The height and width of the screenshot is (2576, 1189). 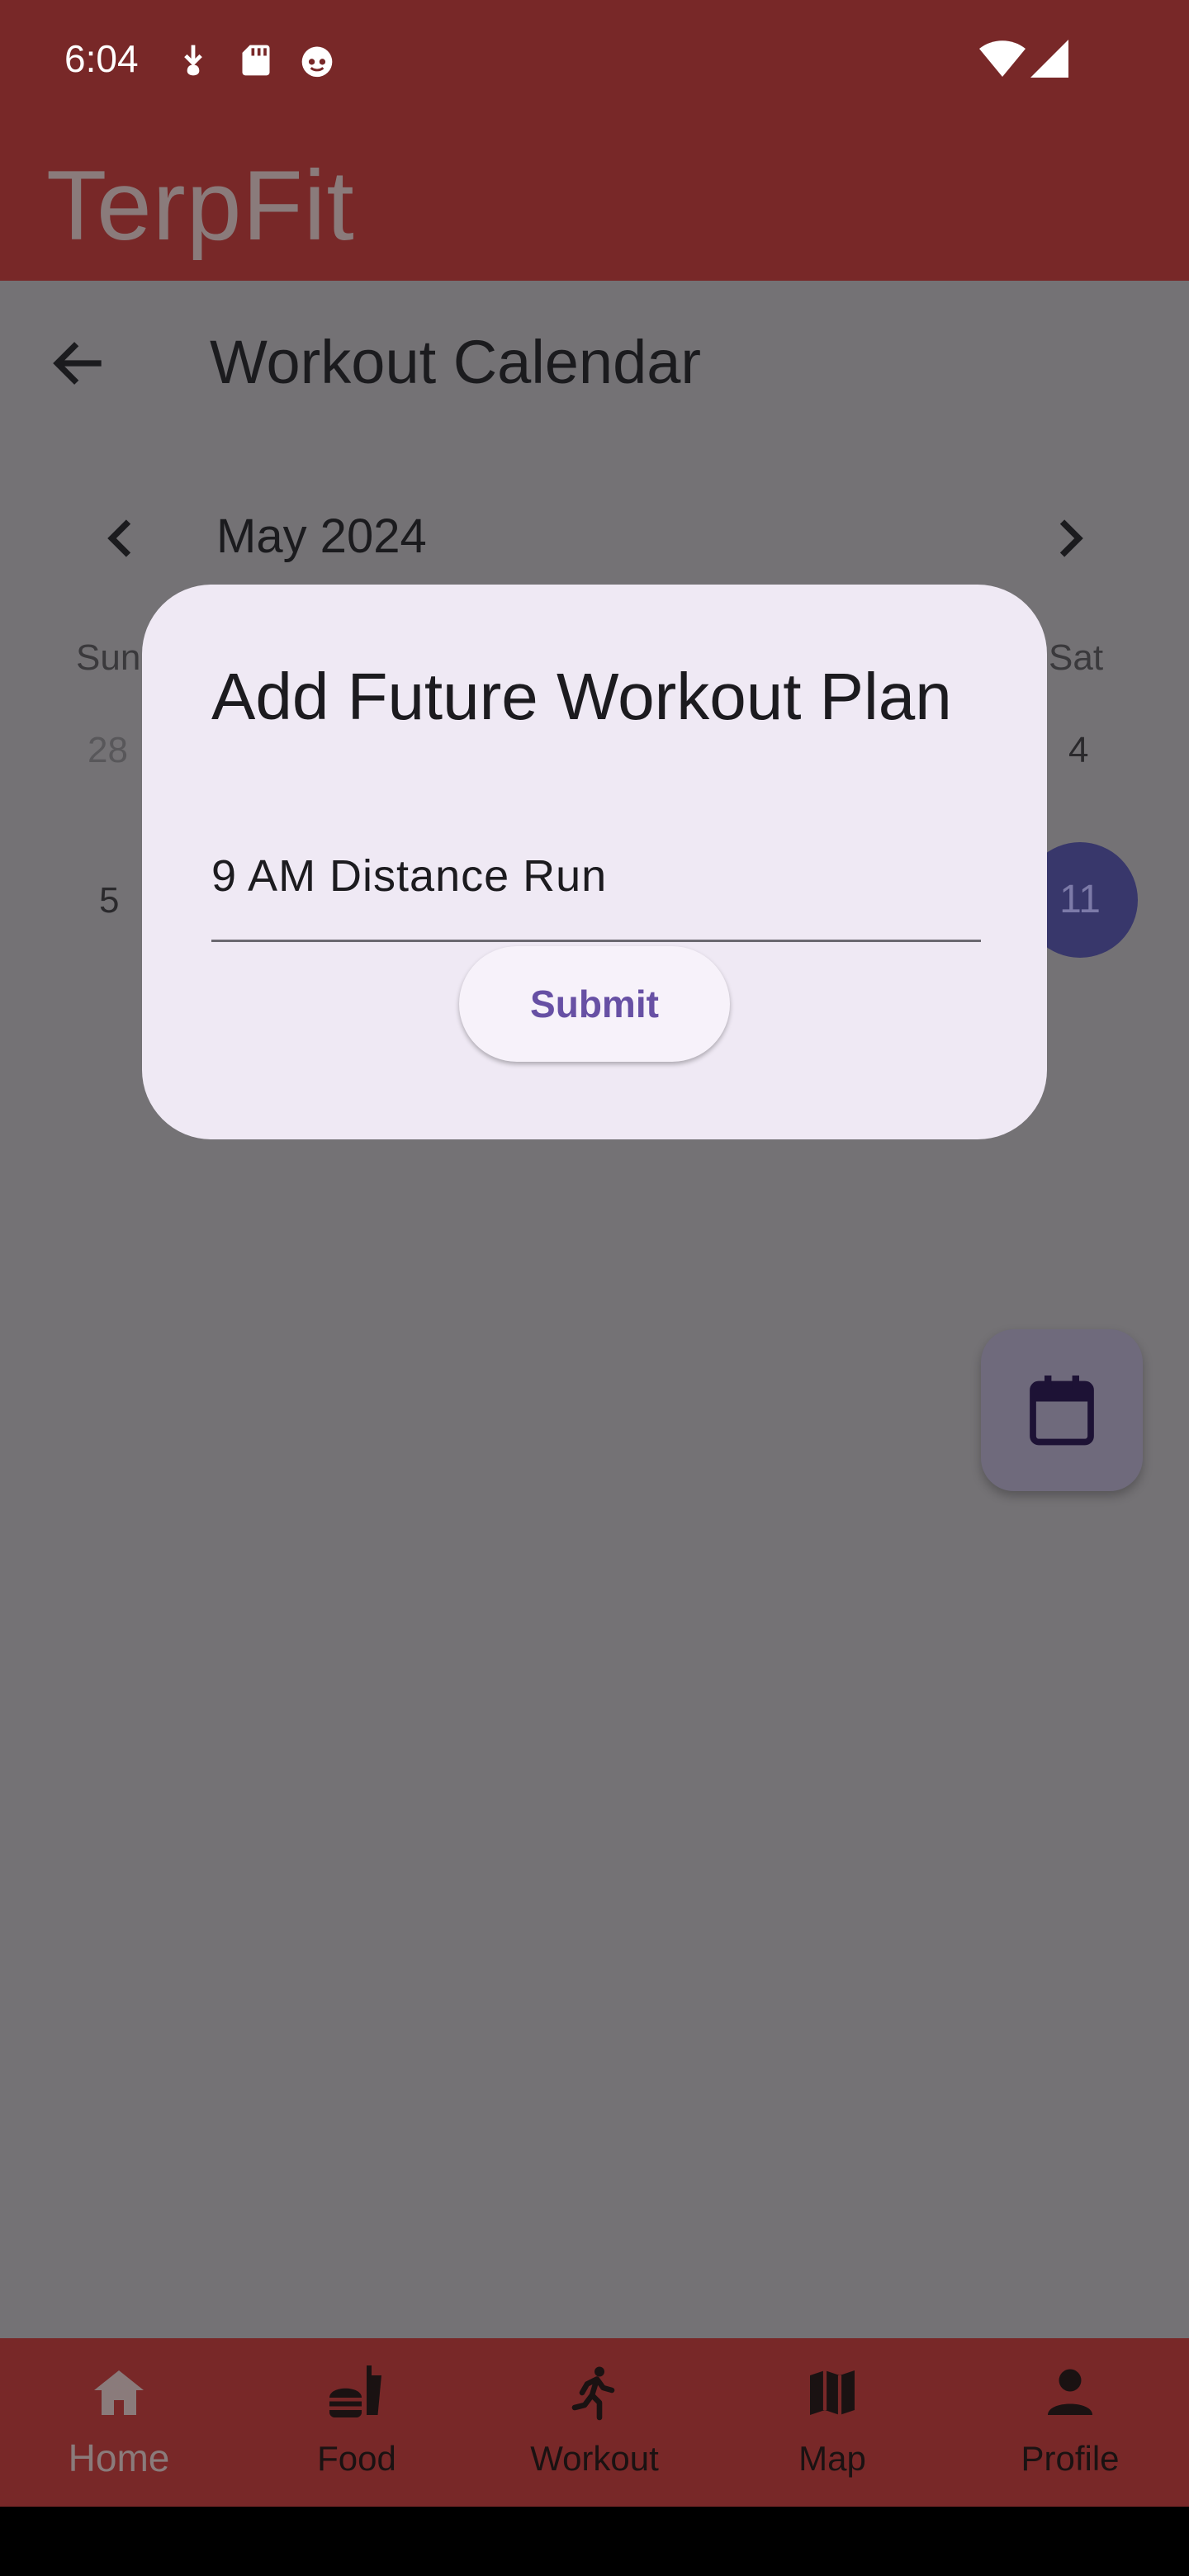 I want to click on app-bar: TerpFit, so click(x=594, y=198).